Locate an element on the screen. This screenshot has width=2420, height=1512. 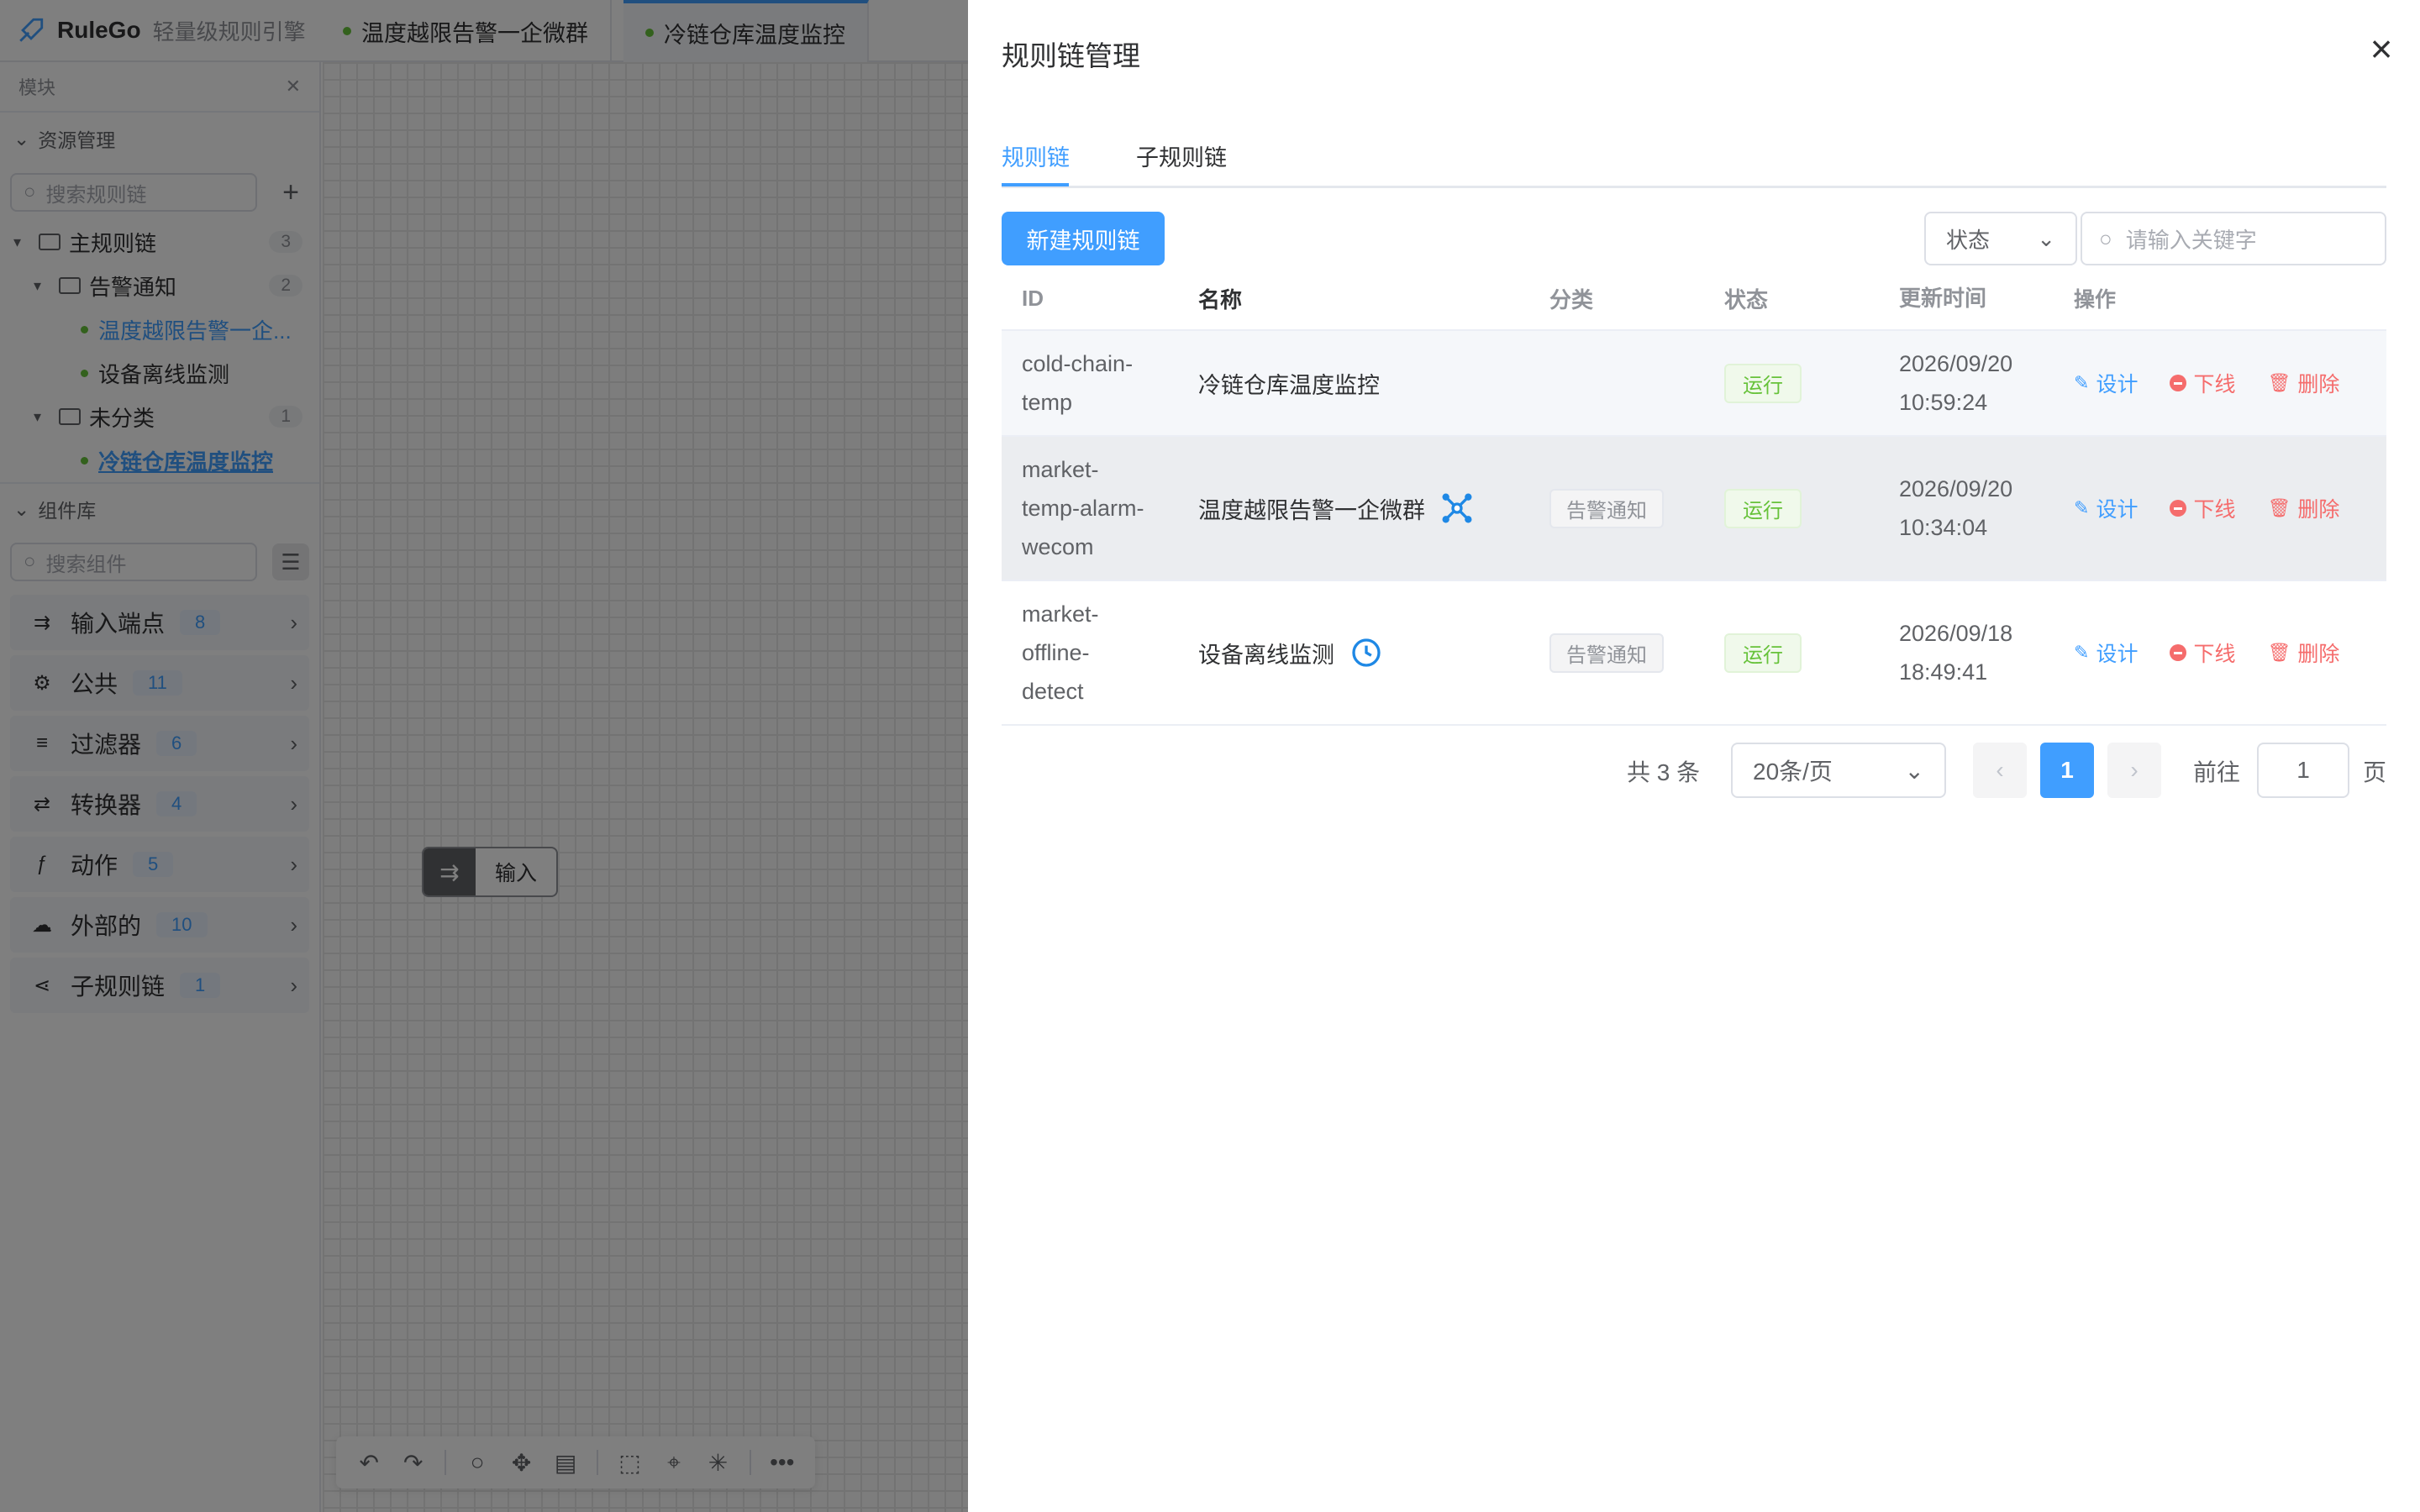
clock-icon is located at coordinates (1366, 652).